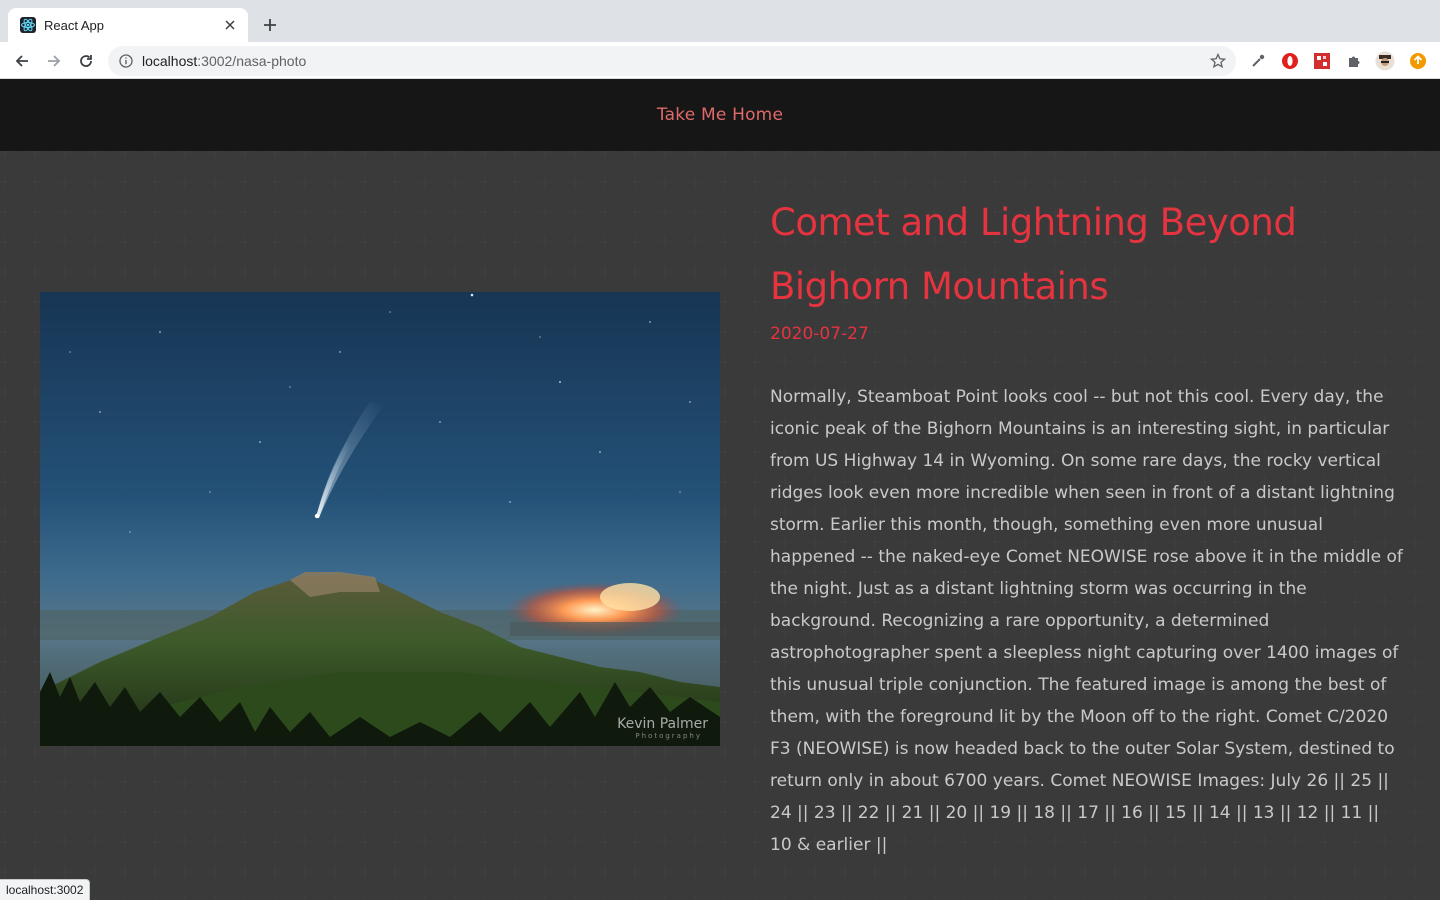 Image resolution: width=1440 pixels, height=900 pixels. Describe the element at coordinates (1290, 61) in the screenshot. I see `opera-icon` at that location.